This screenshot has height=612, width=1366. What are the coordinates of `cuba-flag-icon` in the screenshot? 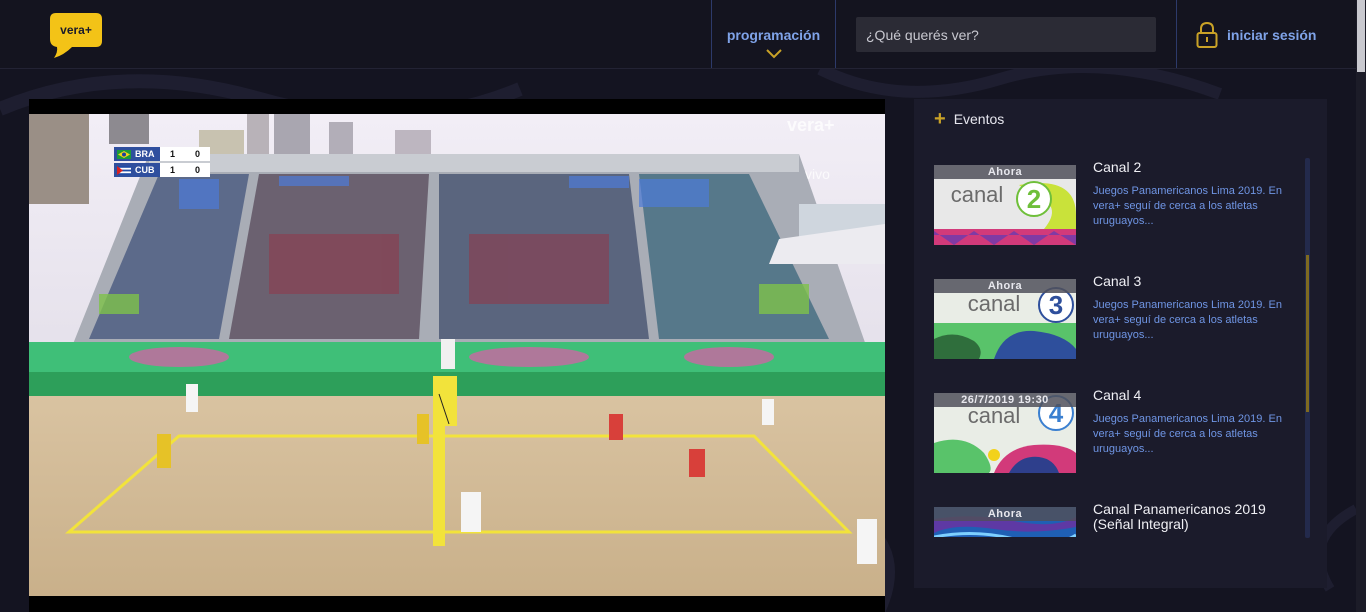 It's located at (124, 170).